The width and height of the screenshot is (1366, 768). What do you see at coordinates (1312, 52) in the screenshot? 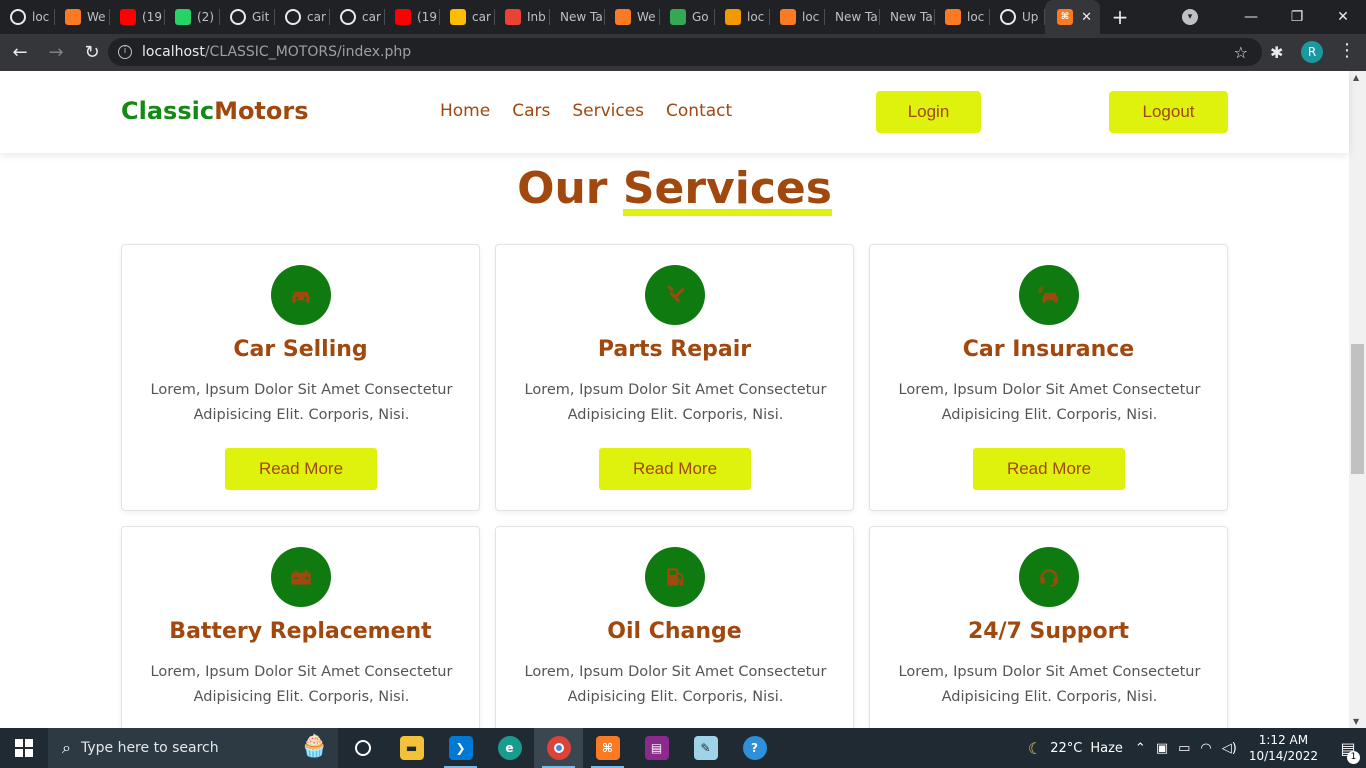
I see `profile-avatar: R` at bounding box center [1312, 52].